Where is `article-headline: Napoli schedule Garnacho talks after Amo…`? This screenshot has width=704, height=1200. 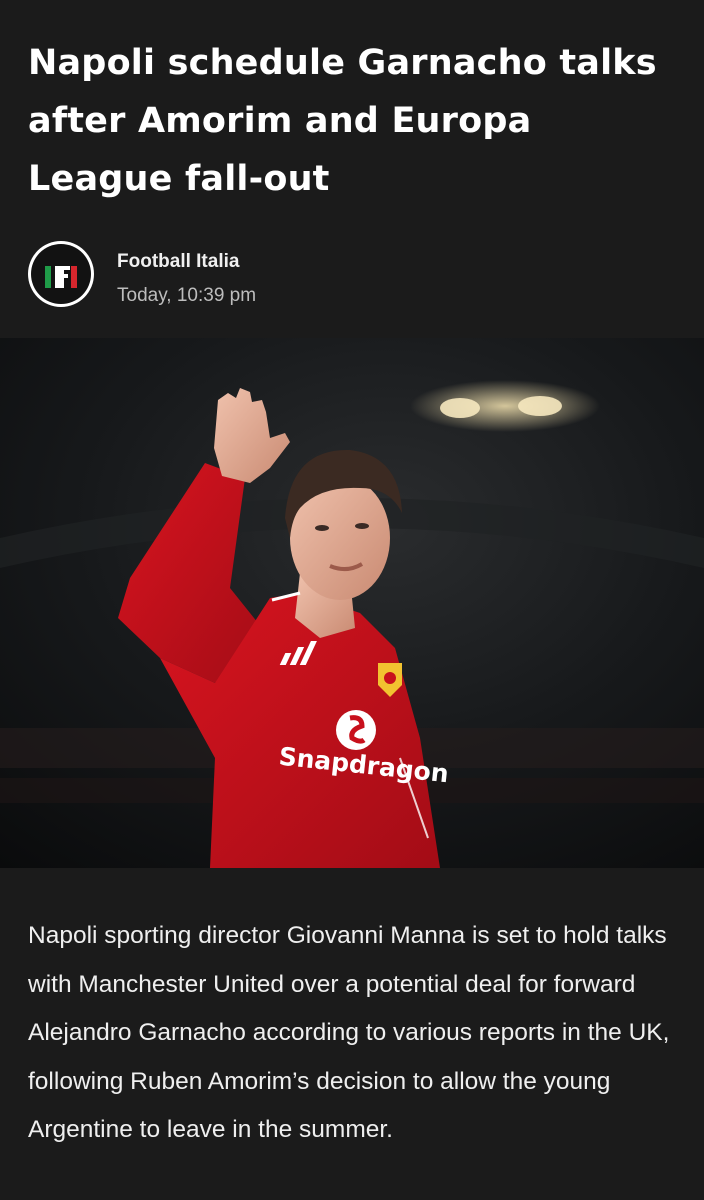
article-headline: Napoli schedule Garnacho talks after Amo… is located at coordinates (342, 121).